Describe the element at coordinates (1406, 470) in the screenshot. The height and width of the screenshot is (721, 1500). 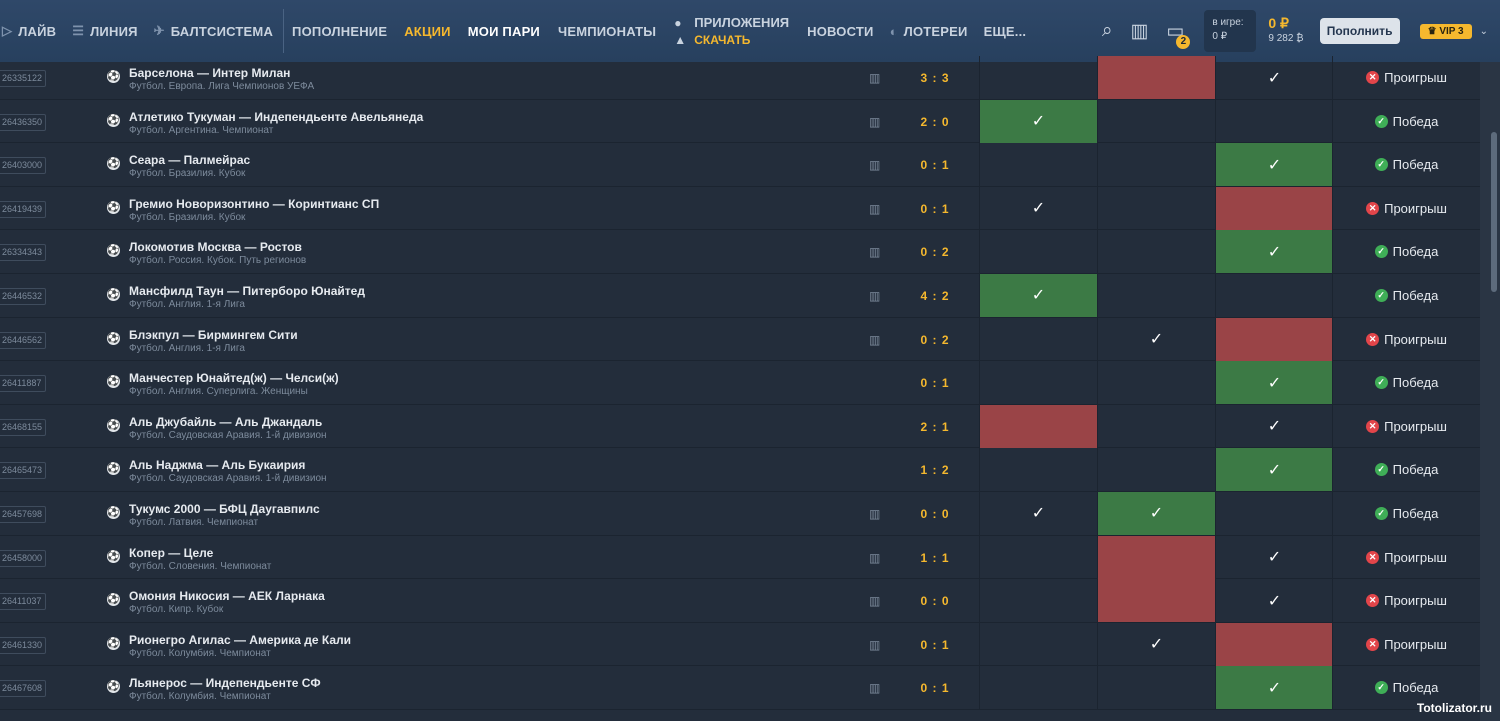
I see `result-status: ✓ Победа` at that location.